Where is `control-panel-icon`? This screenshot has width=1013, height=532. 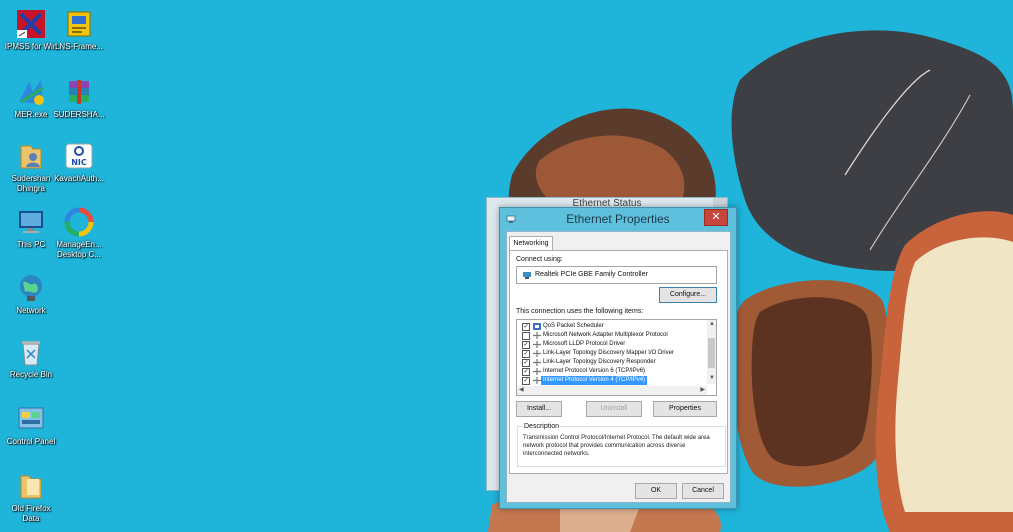 control-panel-icon is located at coordinates (31, 419).